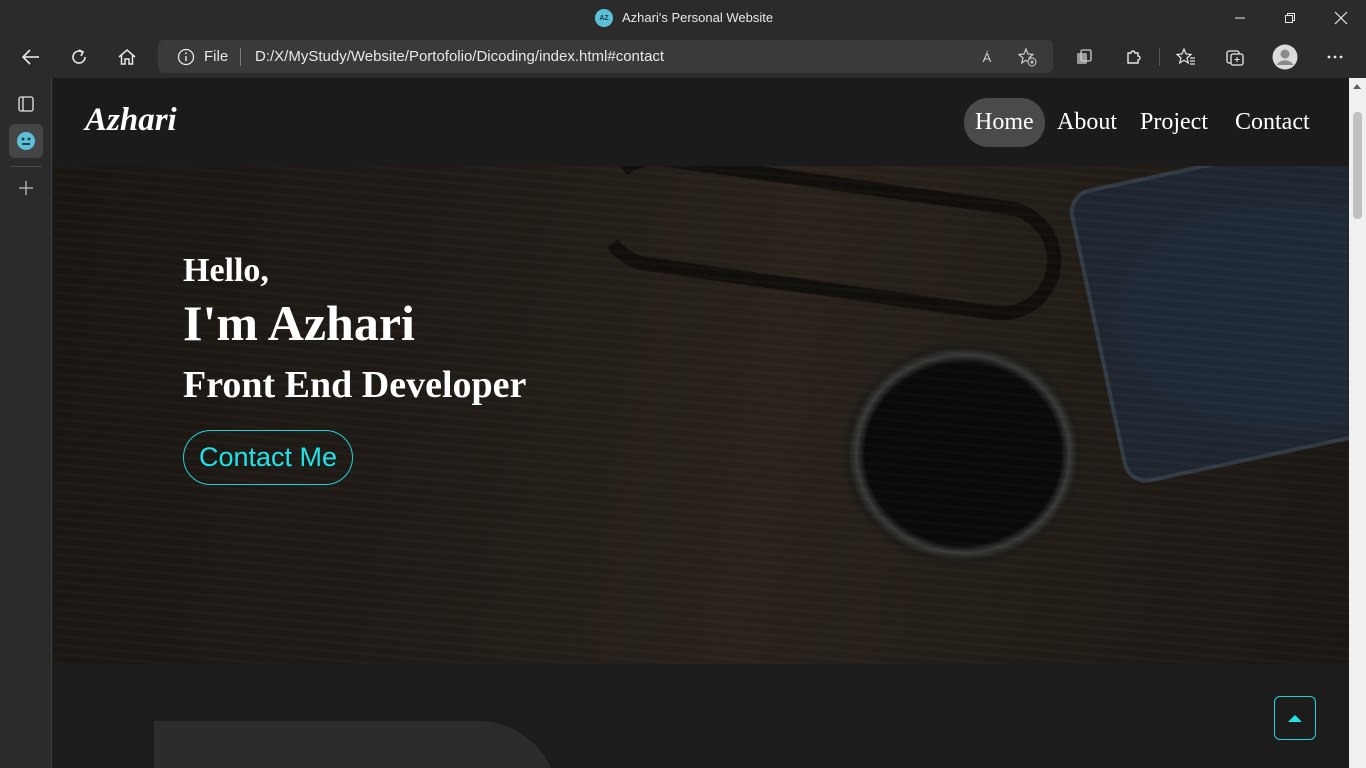 This screenshot has width=1366, height=768. Describe the element at coordinates (26, 166) in the screenshot. I see `sidebar-divider` at that location.